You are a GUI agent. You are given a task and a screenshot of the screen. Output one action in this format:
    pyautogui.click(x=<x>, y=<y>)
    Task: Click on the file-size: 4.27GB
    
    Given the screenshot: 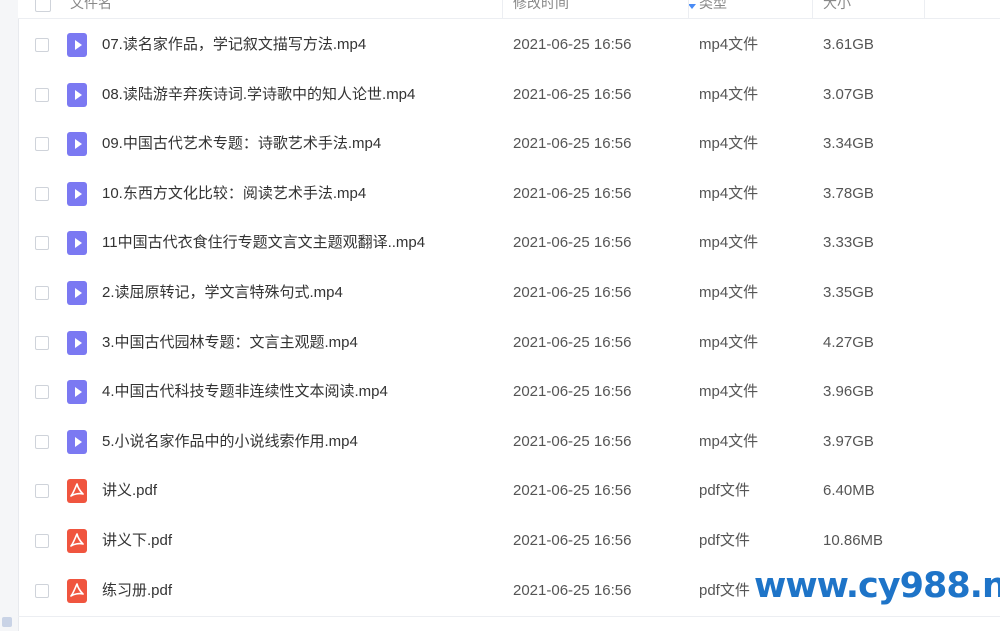 What is the action you would take?
    pyautogui.click(x=848, y=342)
    